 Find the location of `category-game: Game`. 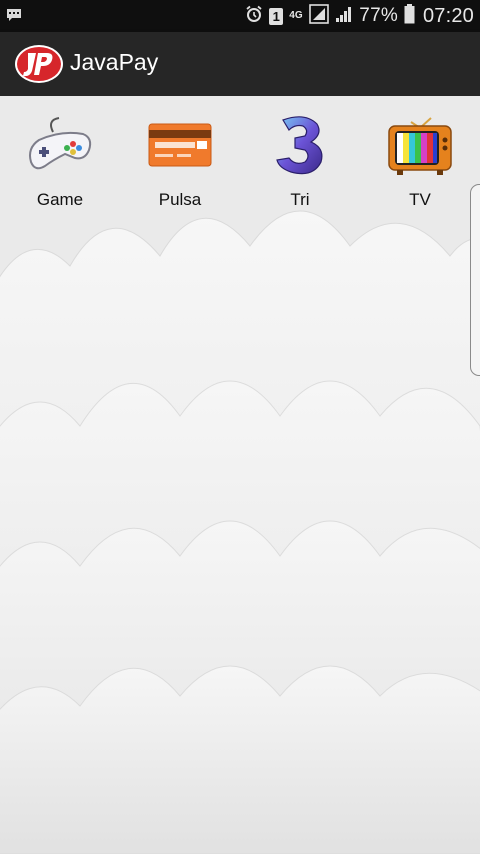

category-game: Game is located at coordinates (60, 161).